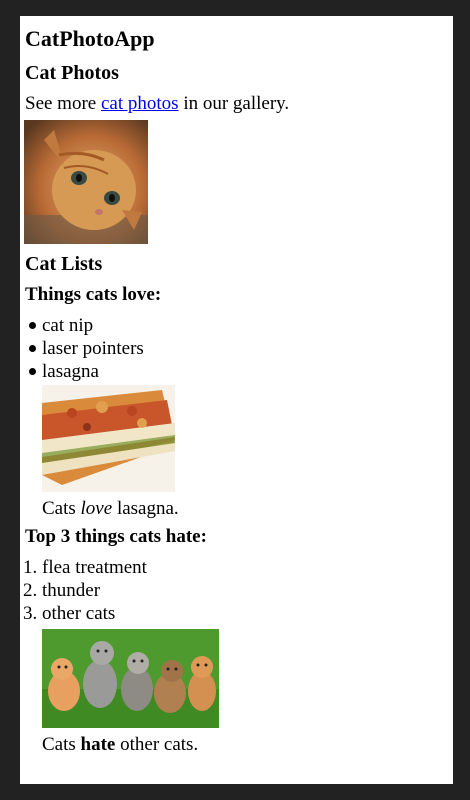 This screenshot has width=470, height=800. Describe the element at coordinates (30, 590) in the screenshot. I see `list-number: 2.` at that location.